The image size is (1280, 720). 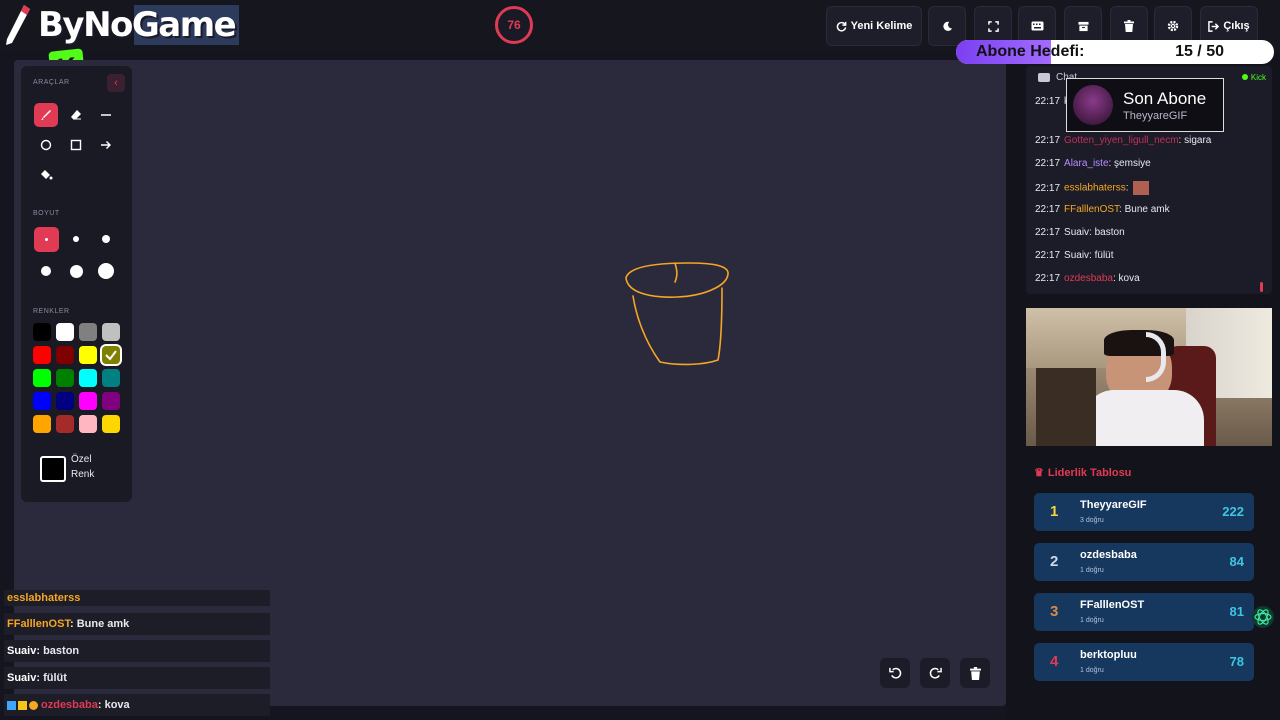 What do you see at coordinates (1039, 473) in the screenshot?
I see `crown-icon: ♛` at bounding box center [1039, 473].